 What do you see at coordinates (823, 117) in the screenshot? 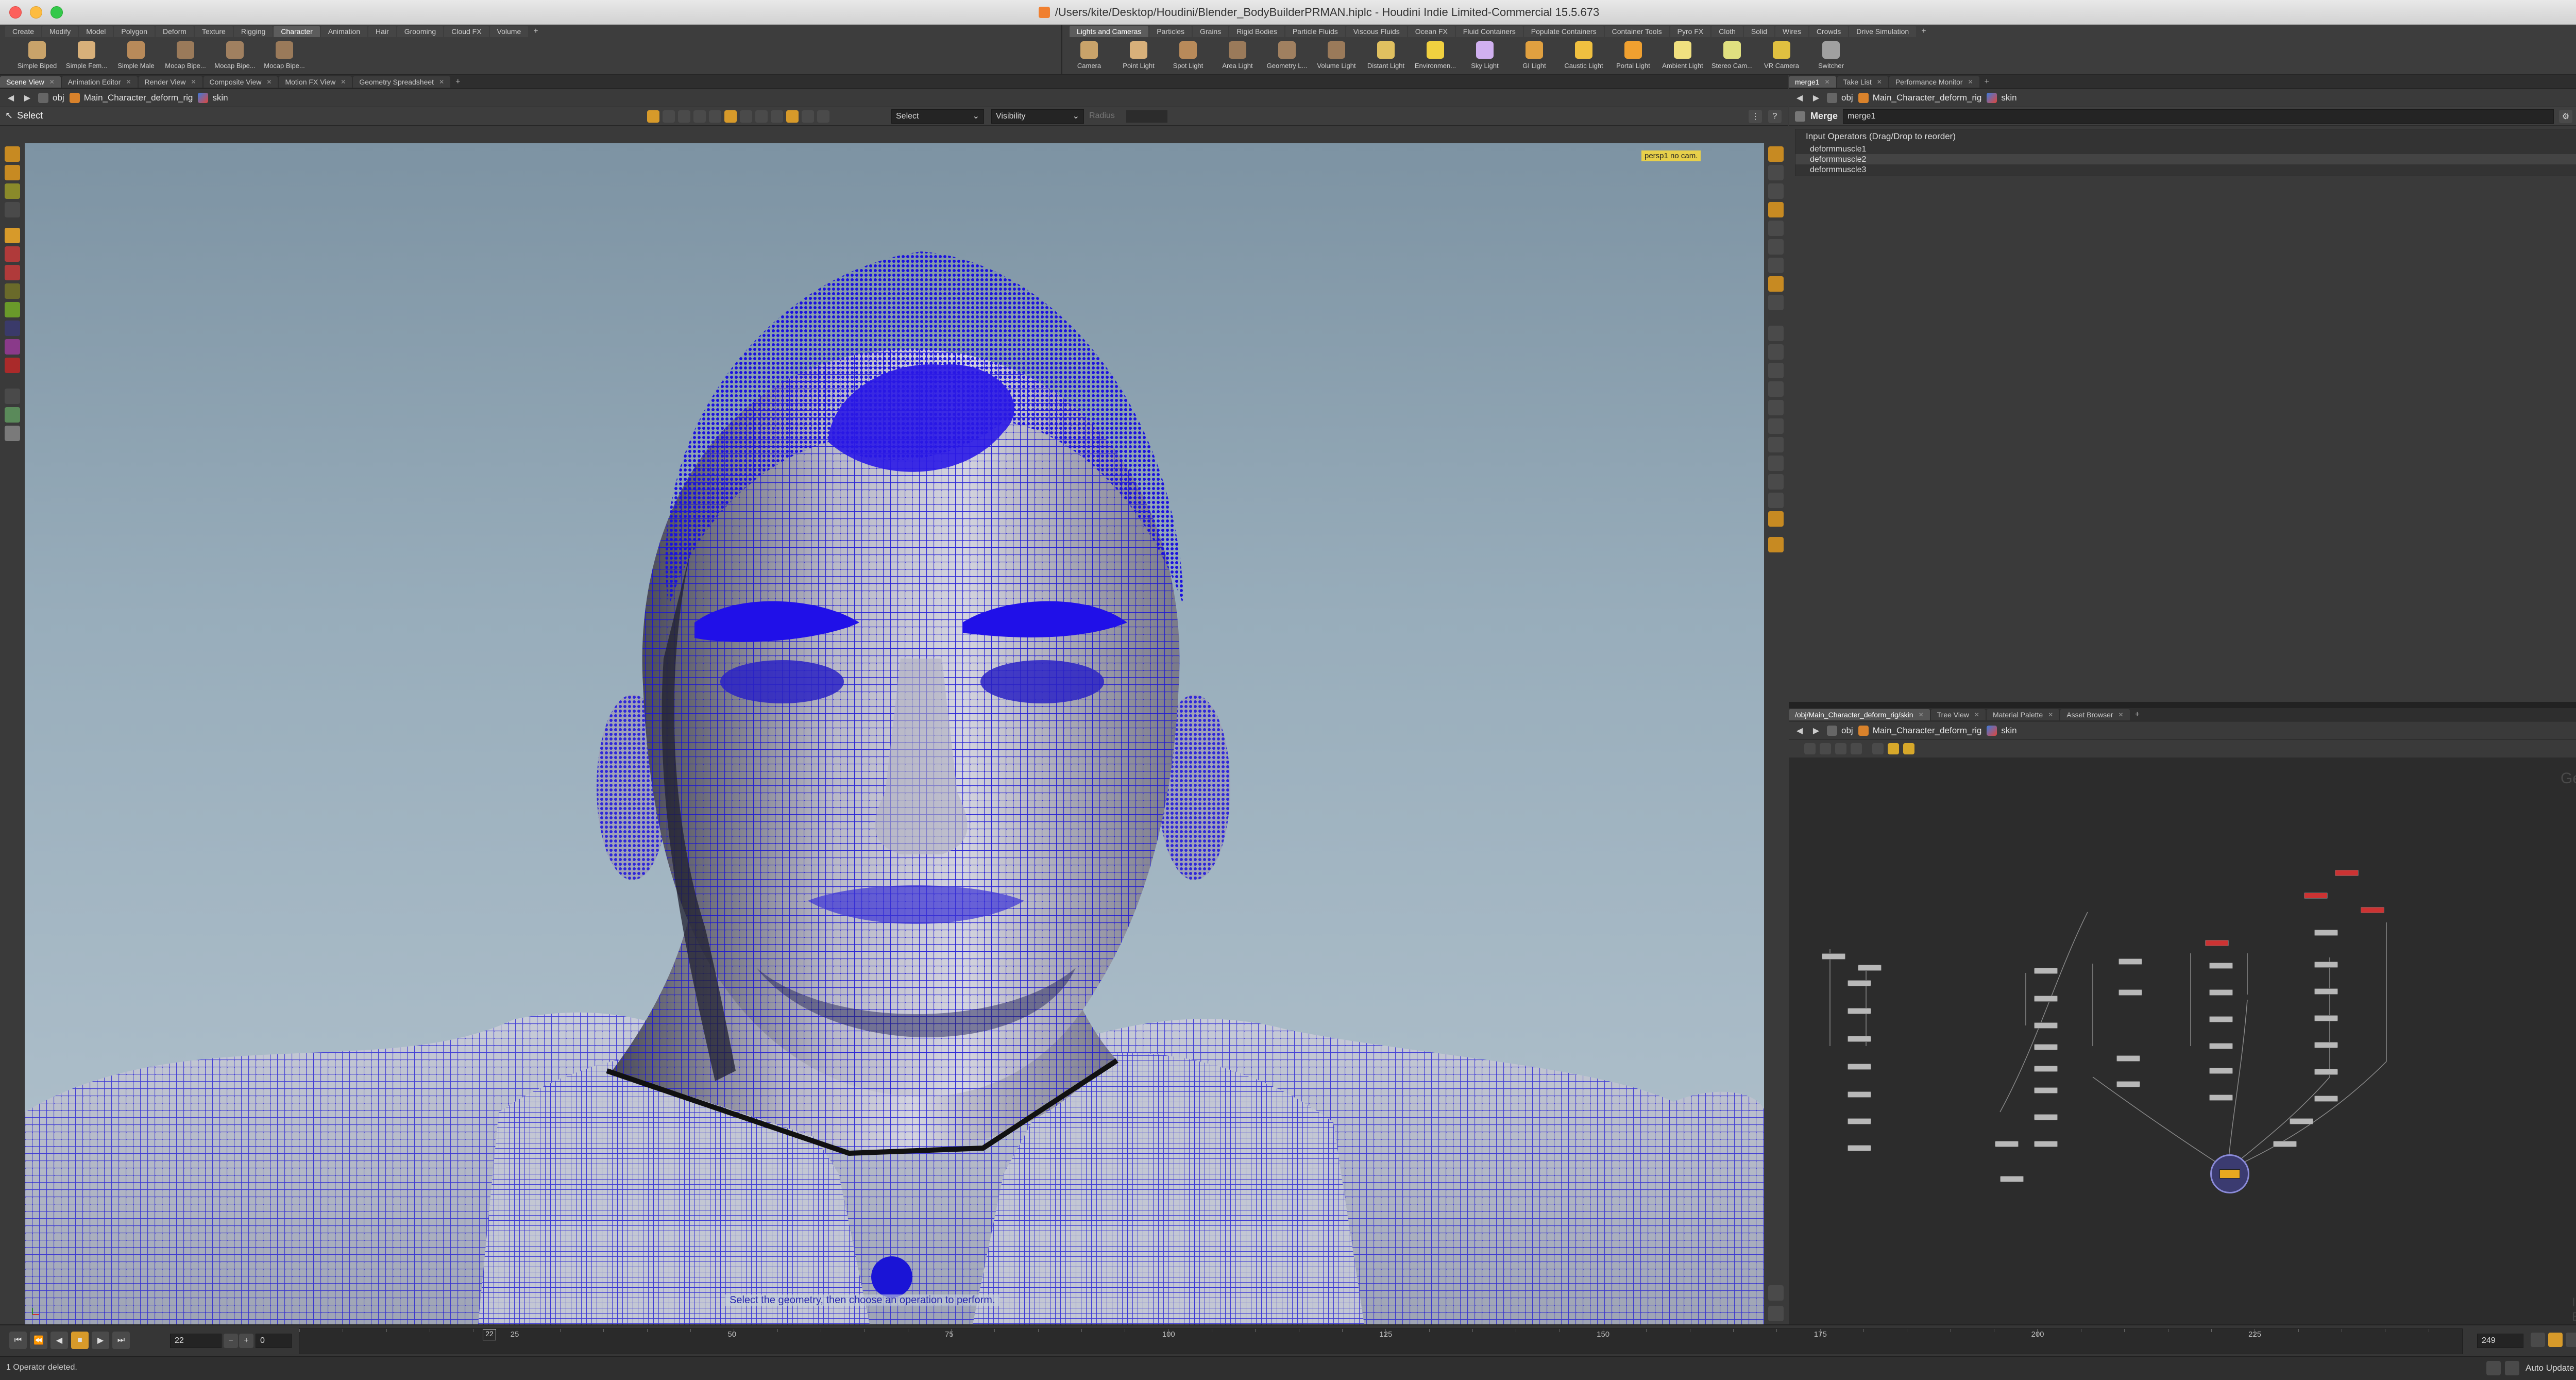
I see `select-whole-icon` at bounding box center [823, 117].